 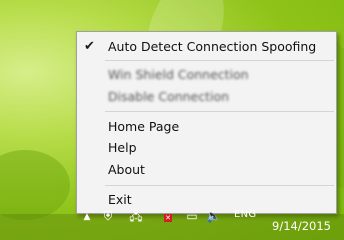 I want to click on menu-item-home-page: Home Page, so click(x=206, y=126).